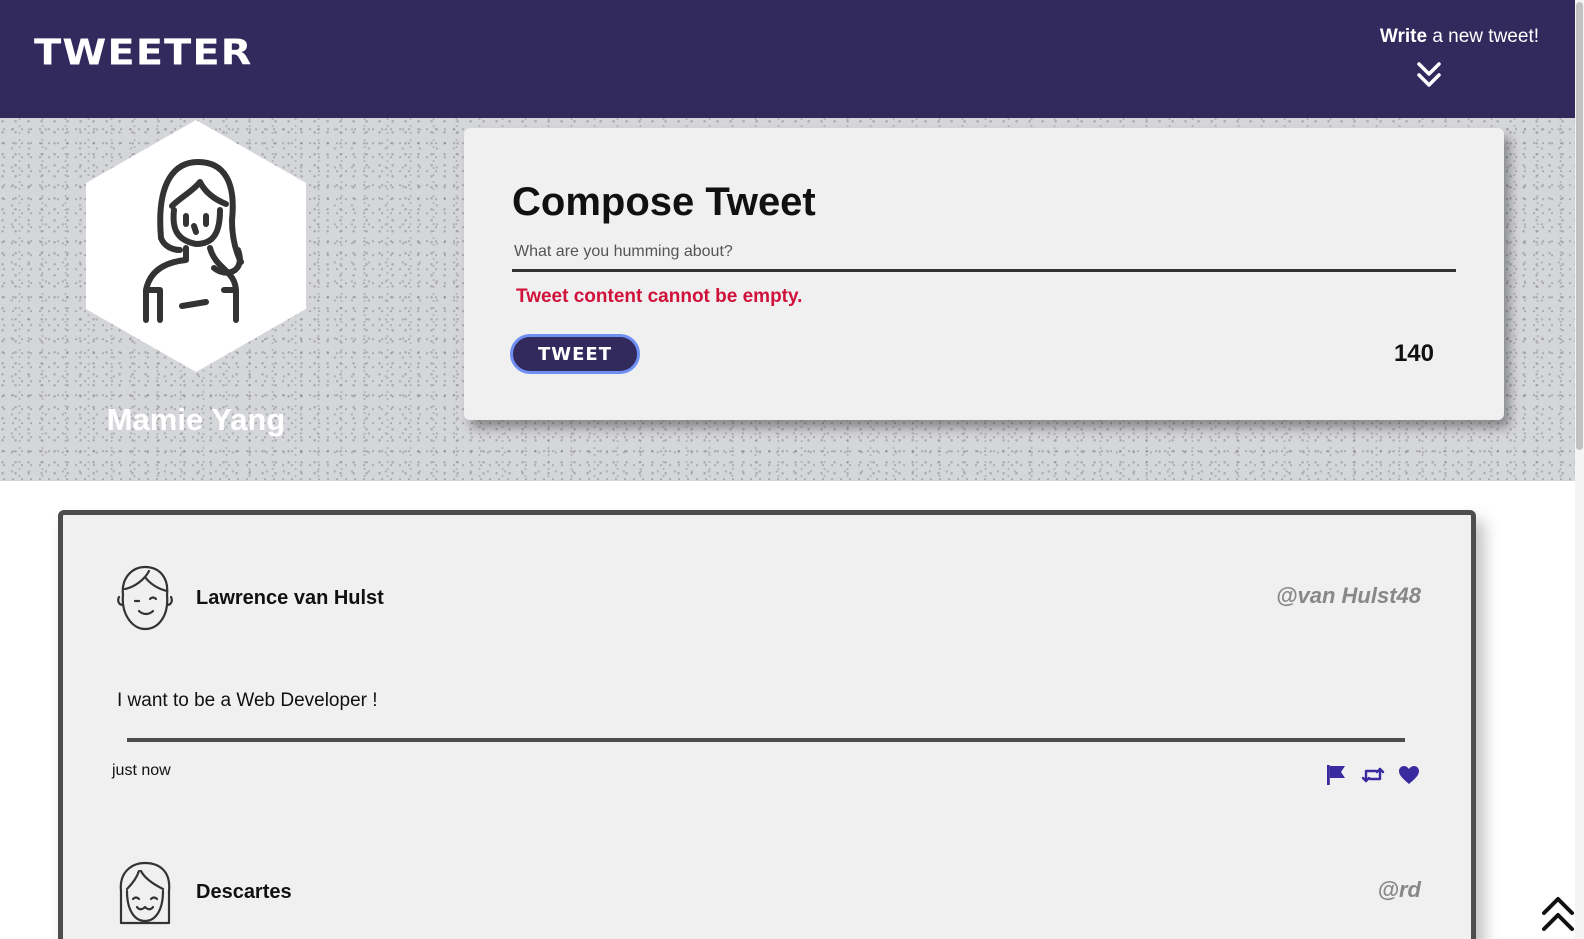  I want to click on tweet-author-name: Descartes, so click(244, 892).